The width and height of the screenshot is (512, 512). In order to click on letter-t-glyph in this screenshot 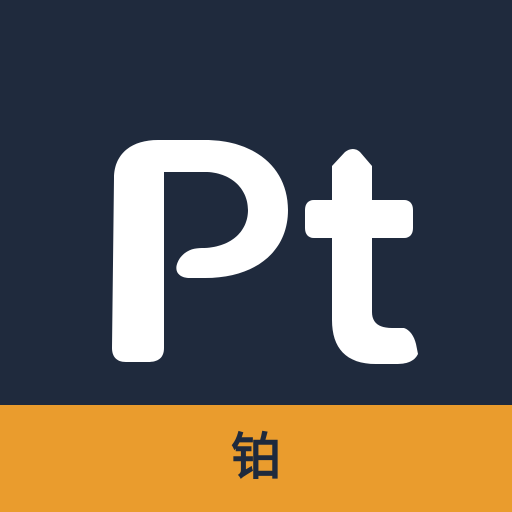, I will do `click(361, 256)`.